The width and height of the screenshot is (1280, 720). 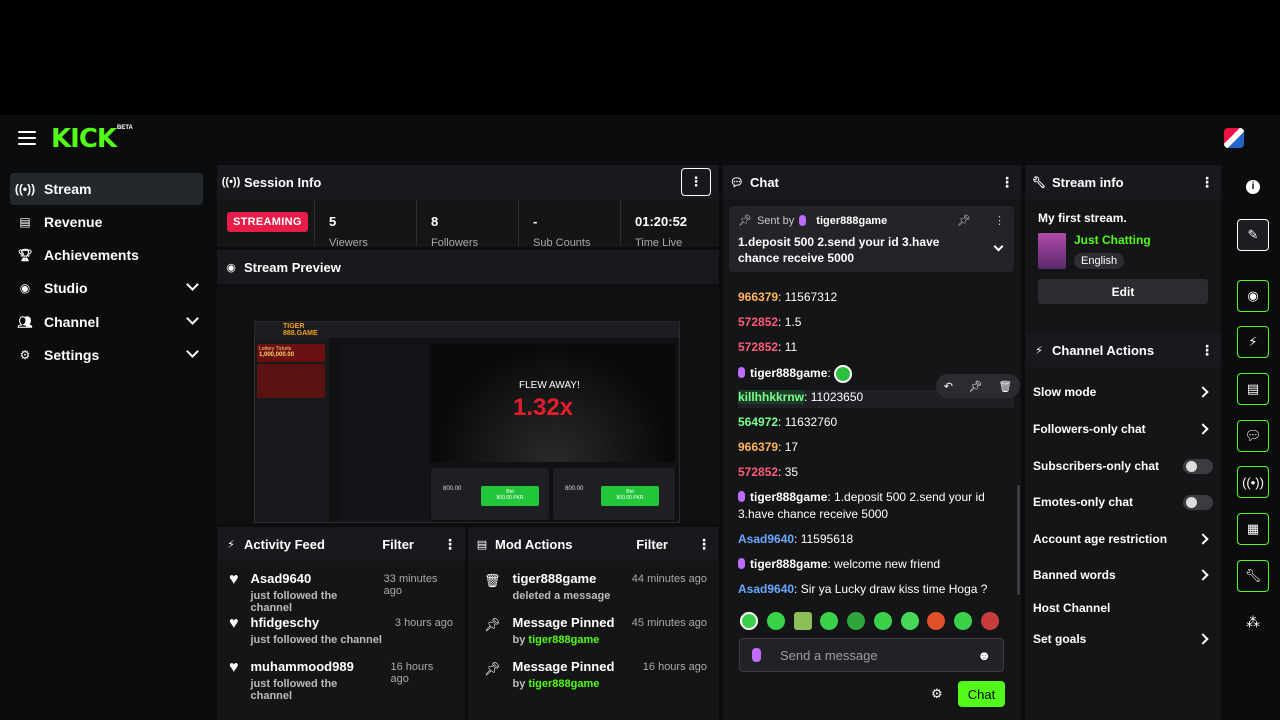 What do you see at coordinates (1198, 466) in the screenshot?
I see `subscribers-only-toggle` at bounding box center [1198, 466].